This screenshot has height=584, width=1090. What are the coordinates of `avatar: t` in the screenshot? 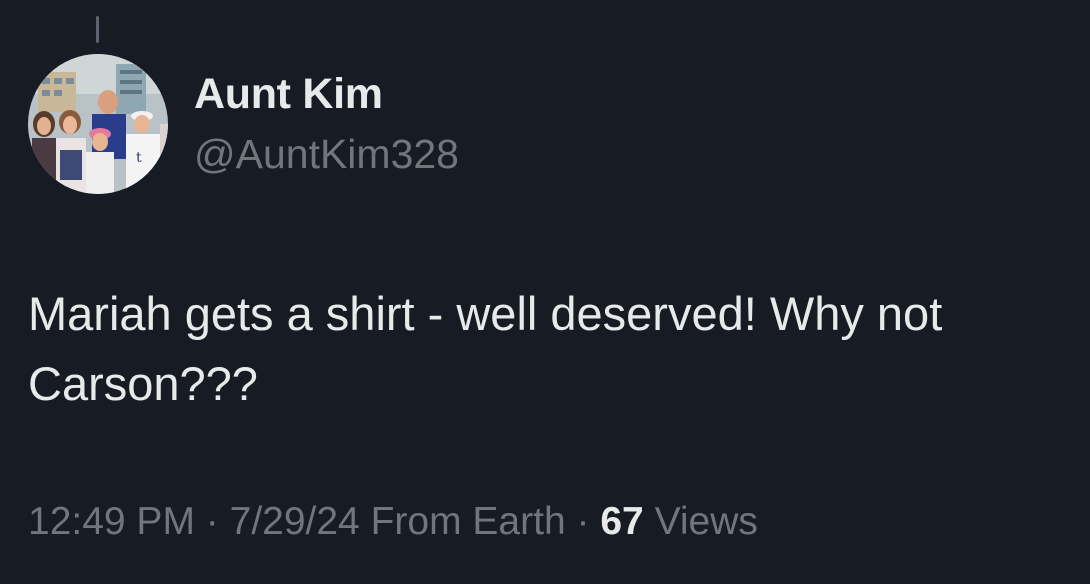 It's located at (98, 124).